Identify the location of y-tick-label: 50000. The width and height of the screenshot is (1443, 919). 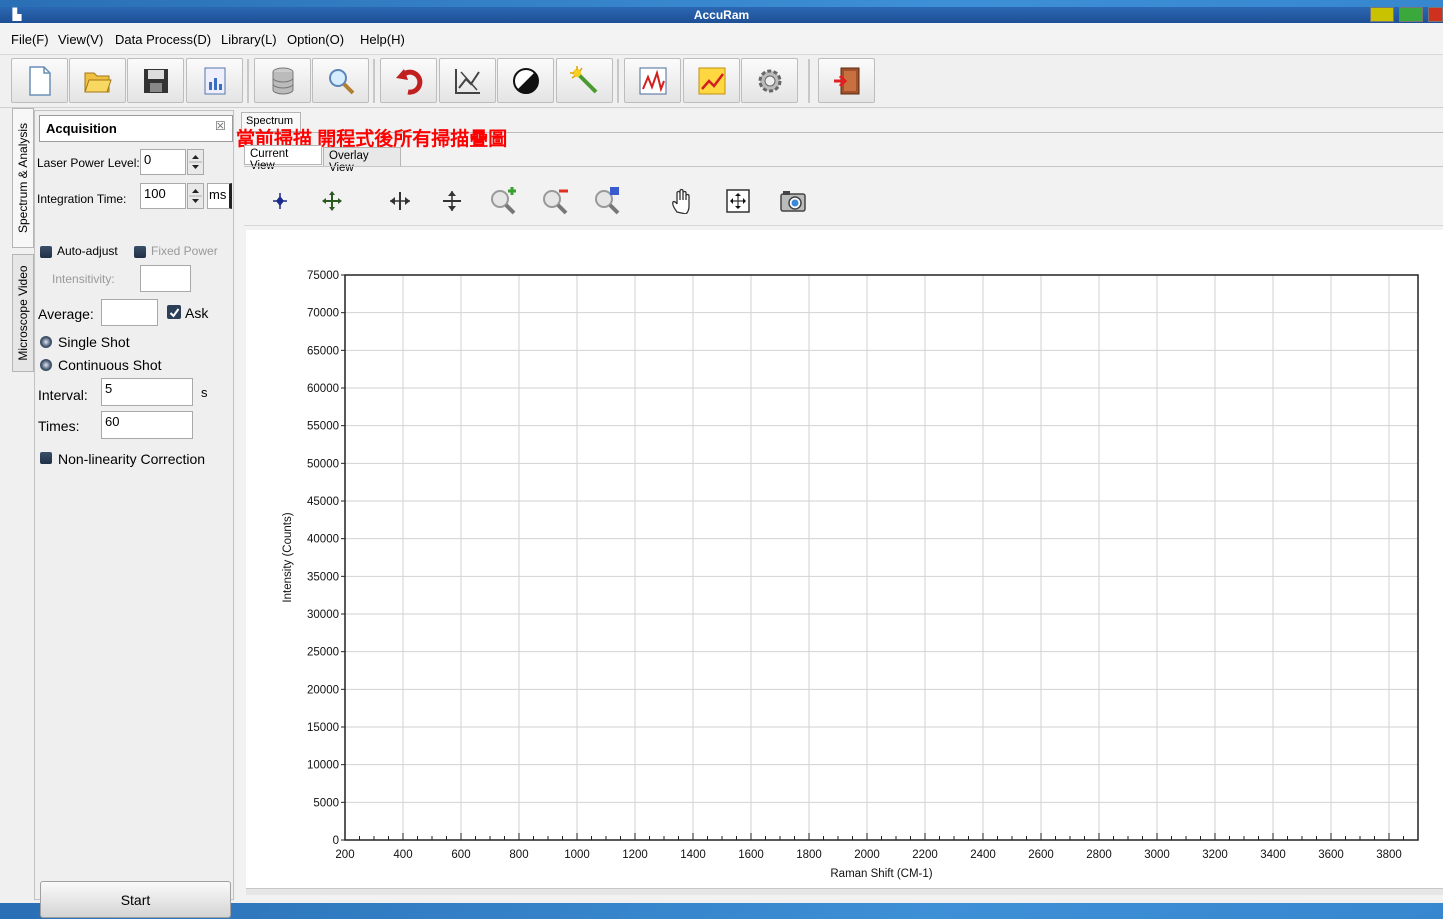
(323, 464).